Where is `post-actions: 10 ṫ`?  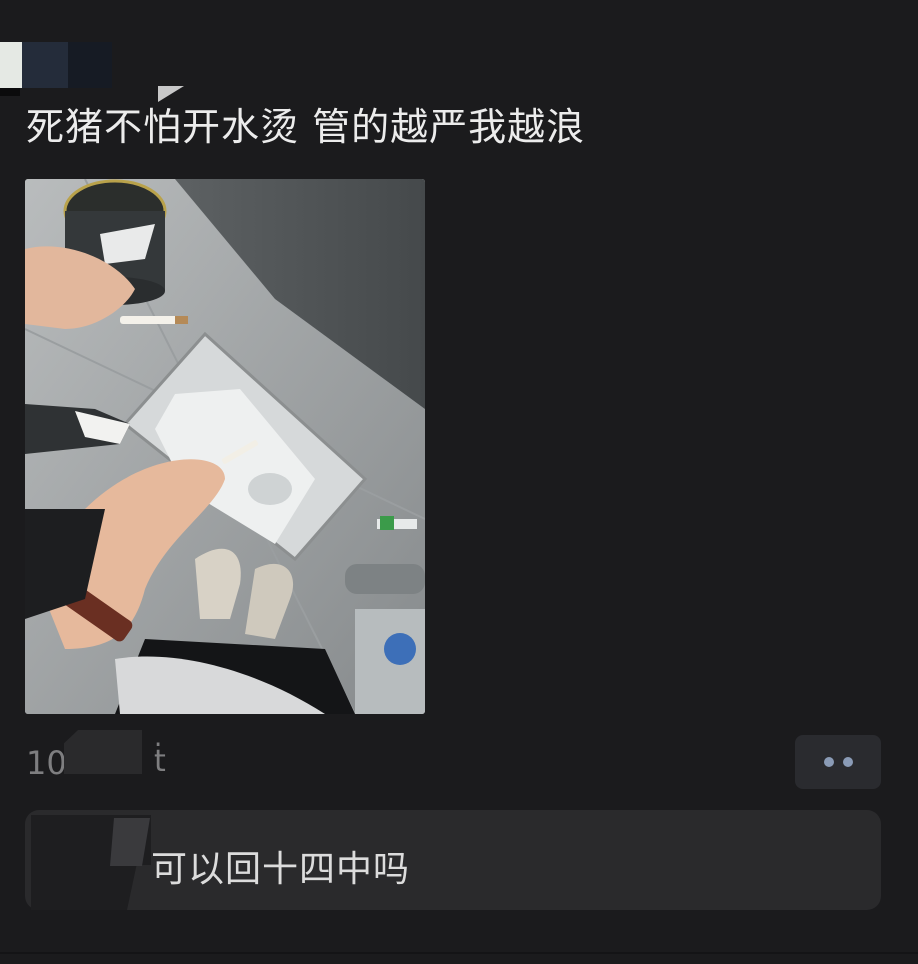
post-actions: 10 ṫ is located at coordinates (456, 760).